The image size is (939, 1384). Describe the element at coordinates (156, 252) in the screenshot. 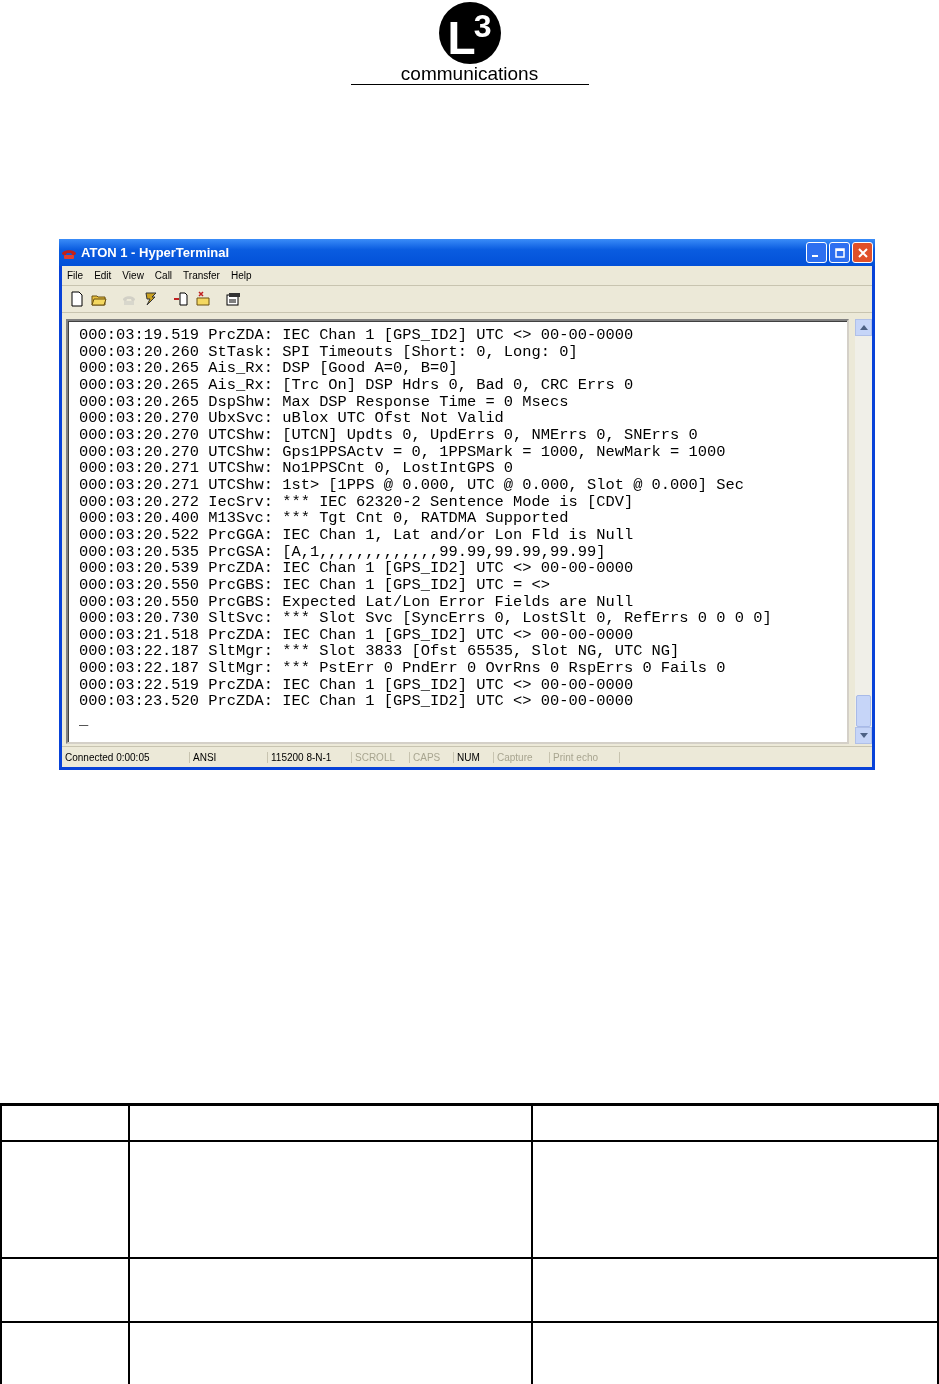

I see `window-title: ATON 1 - HyperTerminal` at that location.